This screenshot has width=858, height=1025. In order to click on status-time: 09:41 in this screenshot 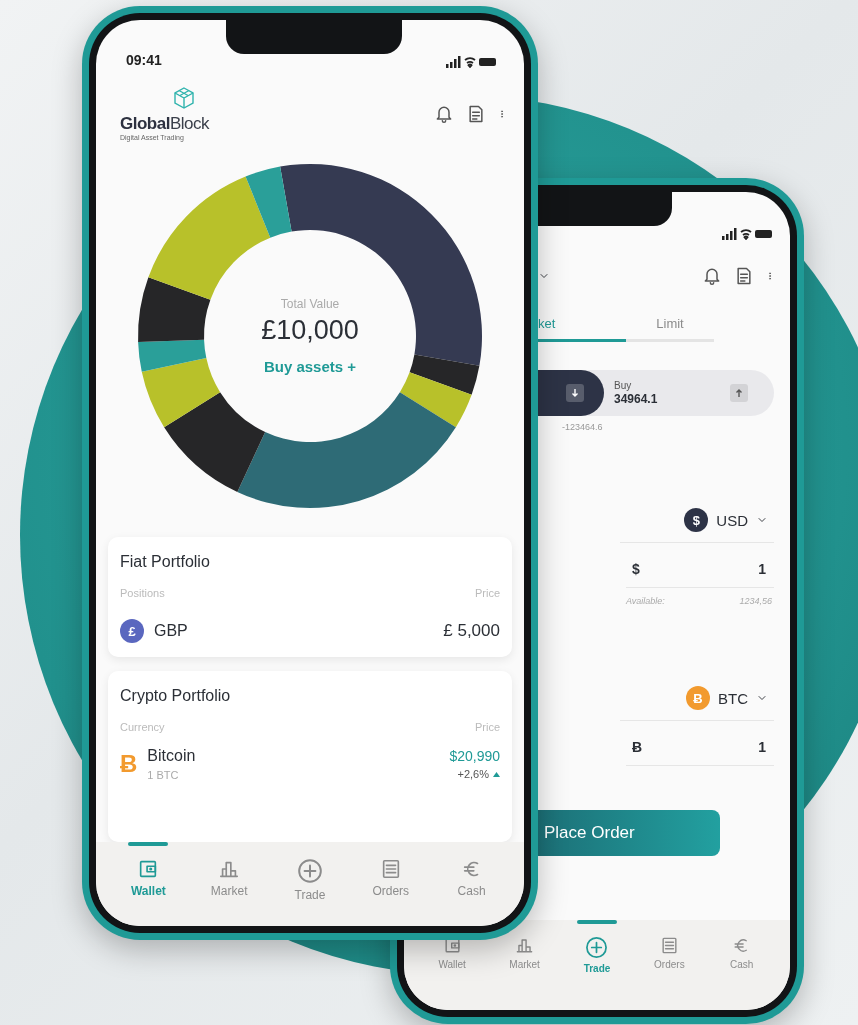, I will do `click(144, 60)`.